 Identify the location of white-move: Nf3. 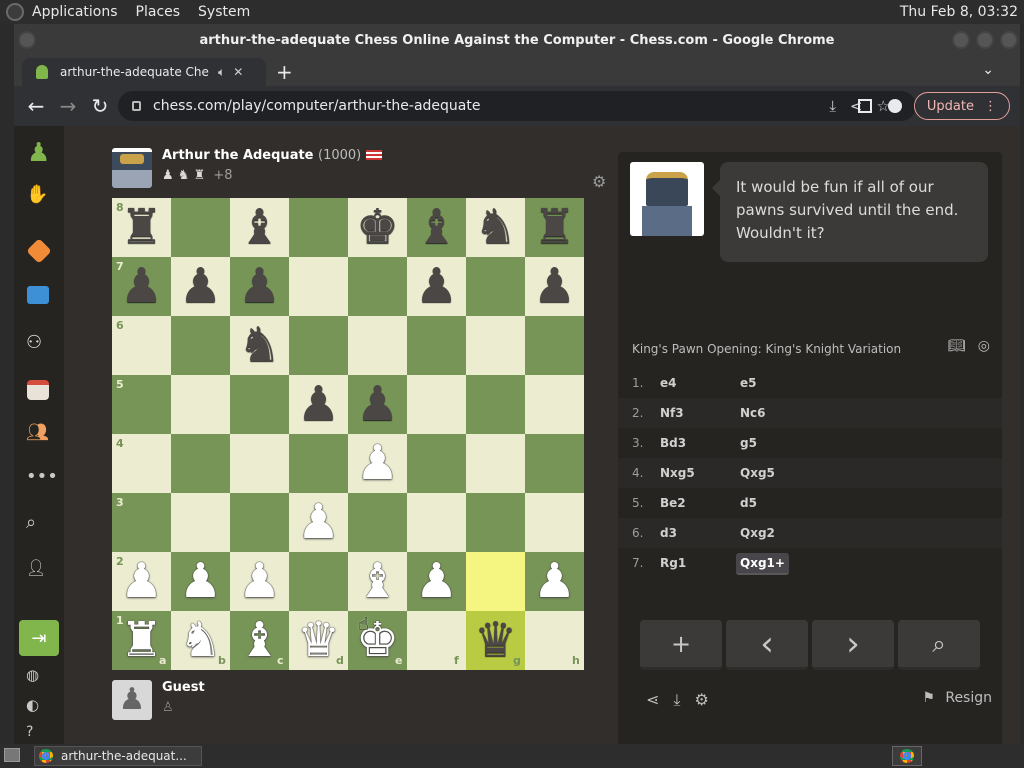
(672, 413).